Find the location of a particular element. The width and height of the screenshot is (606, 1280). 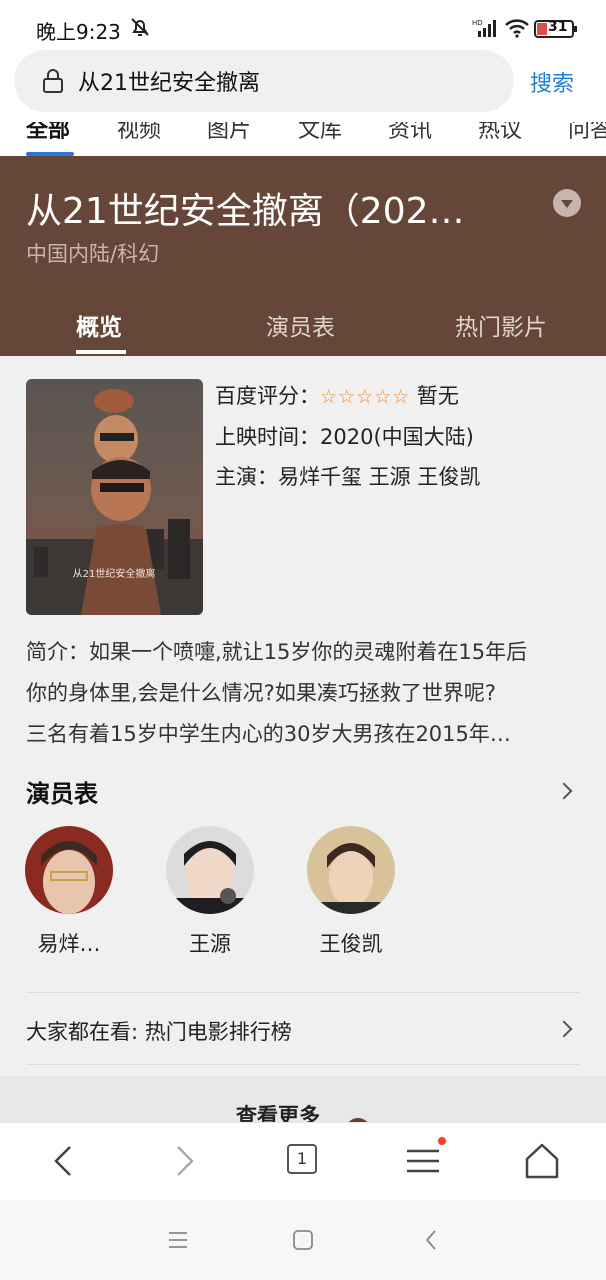

search-input: 从21世纪安全撤离 is located at coordinates (264, 81).